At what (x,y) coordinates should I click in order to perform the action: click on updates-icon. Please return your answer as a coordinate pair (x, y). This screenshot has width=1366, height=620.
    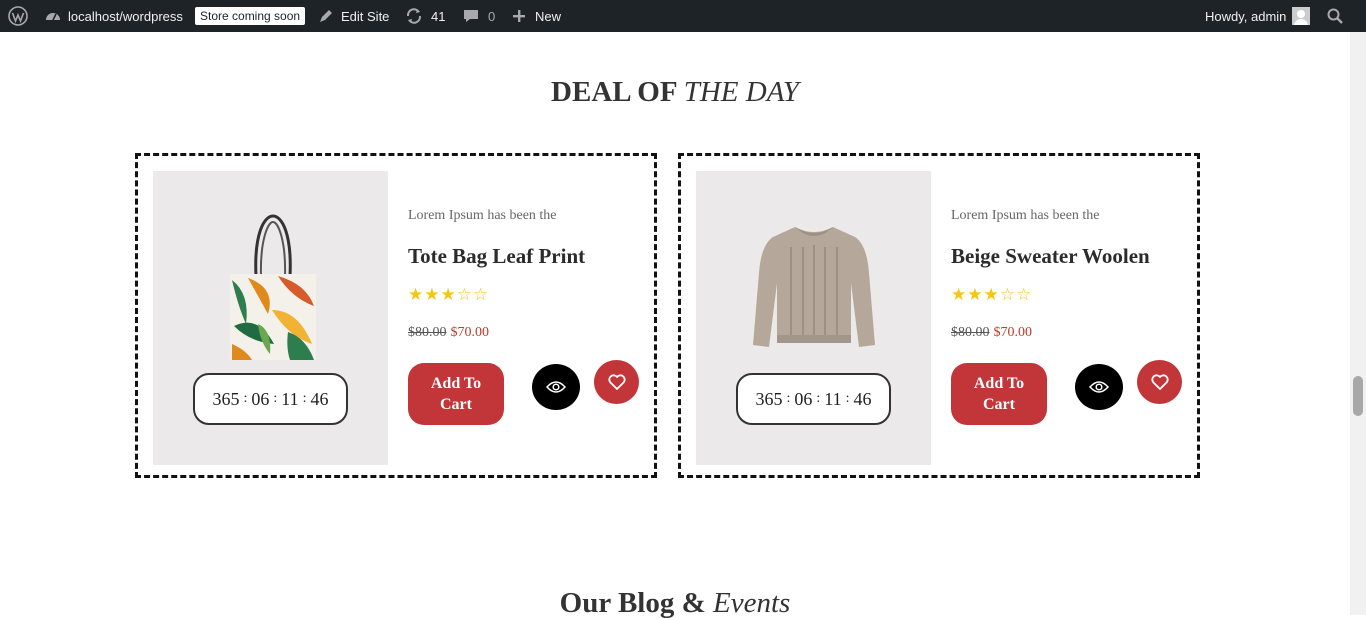
    Looking at the image, I should click on (414, 16).